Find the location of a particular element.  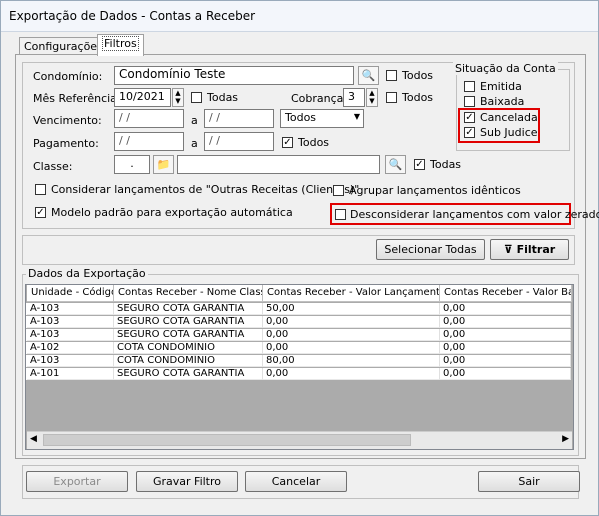

vencimento-a-label: a is located at coordinates (194, 120).